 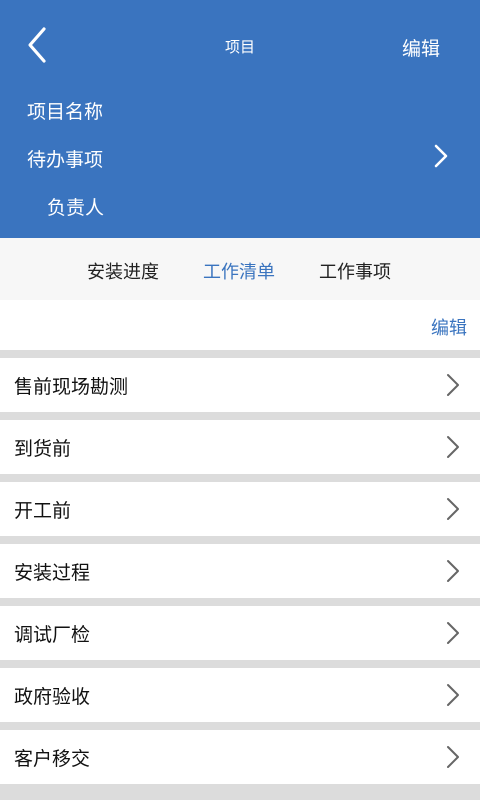 I want to click on todo-items-link: 待办事项, so click(x=65, y=158).